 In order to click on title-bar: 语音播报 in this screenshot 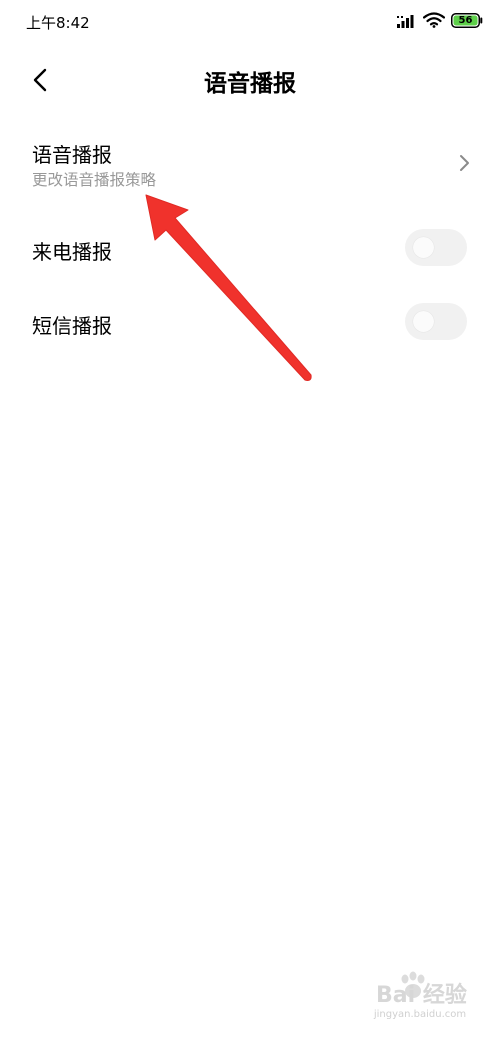, I will do `click(250, 80)`.